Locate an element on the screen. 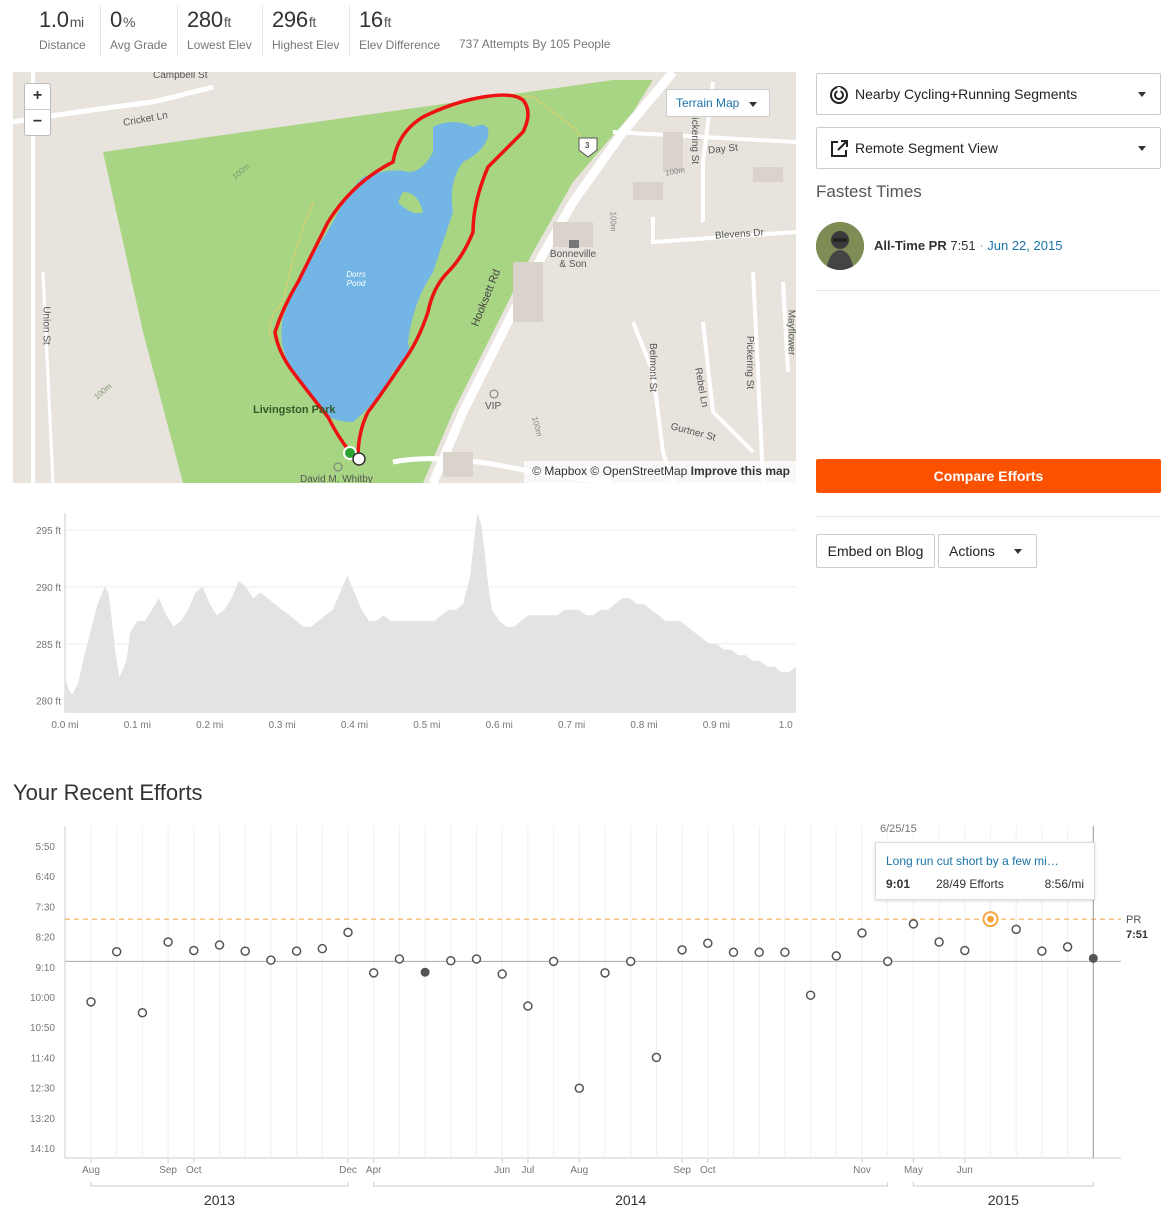 This screenshot has height=1229, width=1172. tooltip-pace: 8:56/mi is located at coordinates (1064, 884).